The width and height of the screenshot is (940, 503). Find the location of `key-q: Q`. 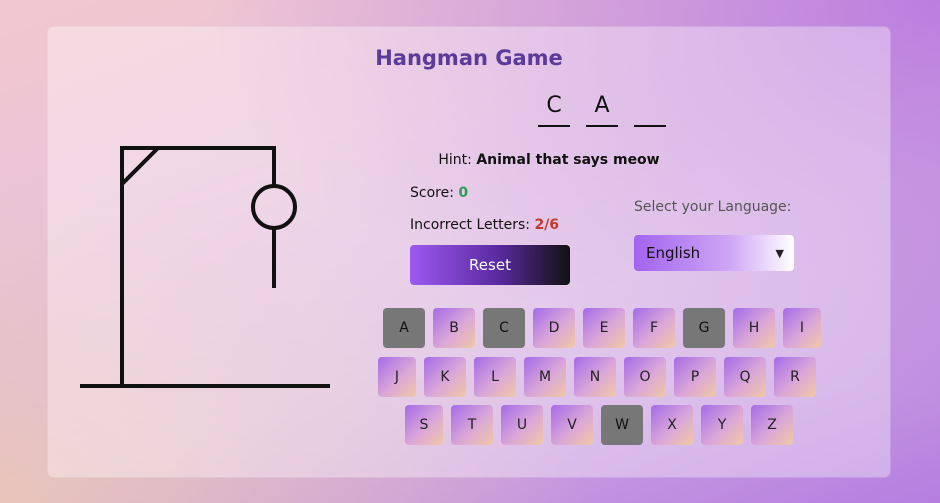

key-q: Q is located at coordinates (745, 377).